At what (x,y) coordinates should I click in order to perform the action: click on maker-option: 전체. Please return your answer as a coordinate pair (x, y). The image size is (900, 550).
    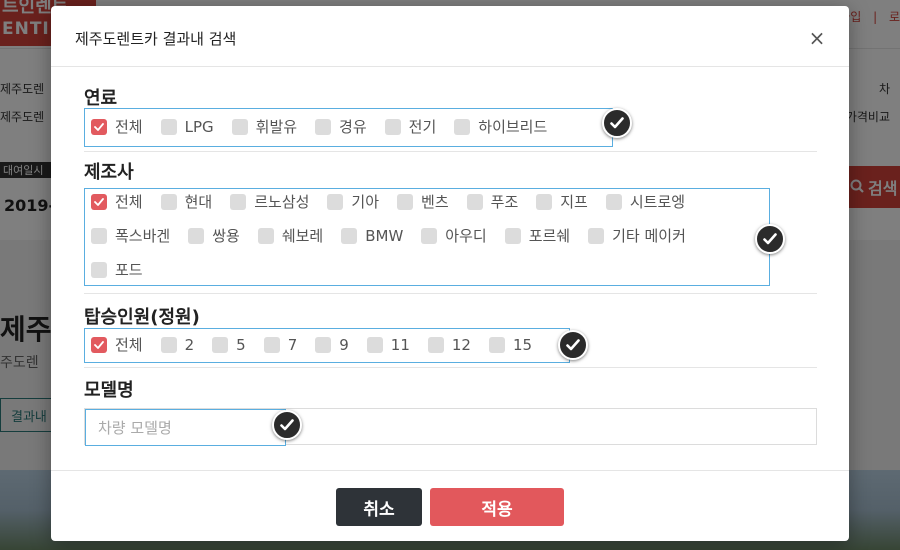
    Looking at the image, I should click on (117, 202).